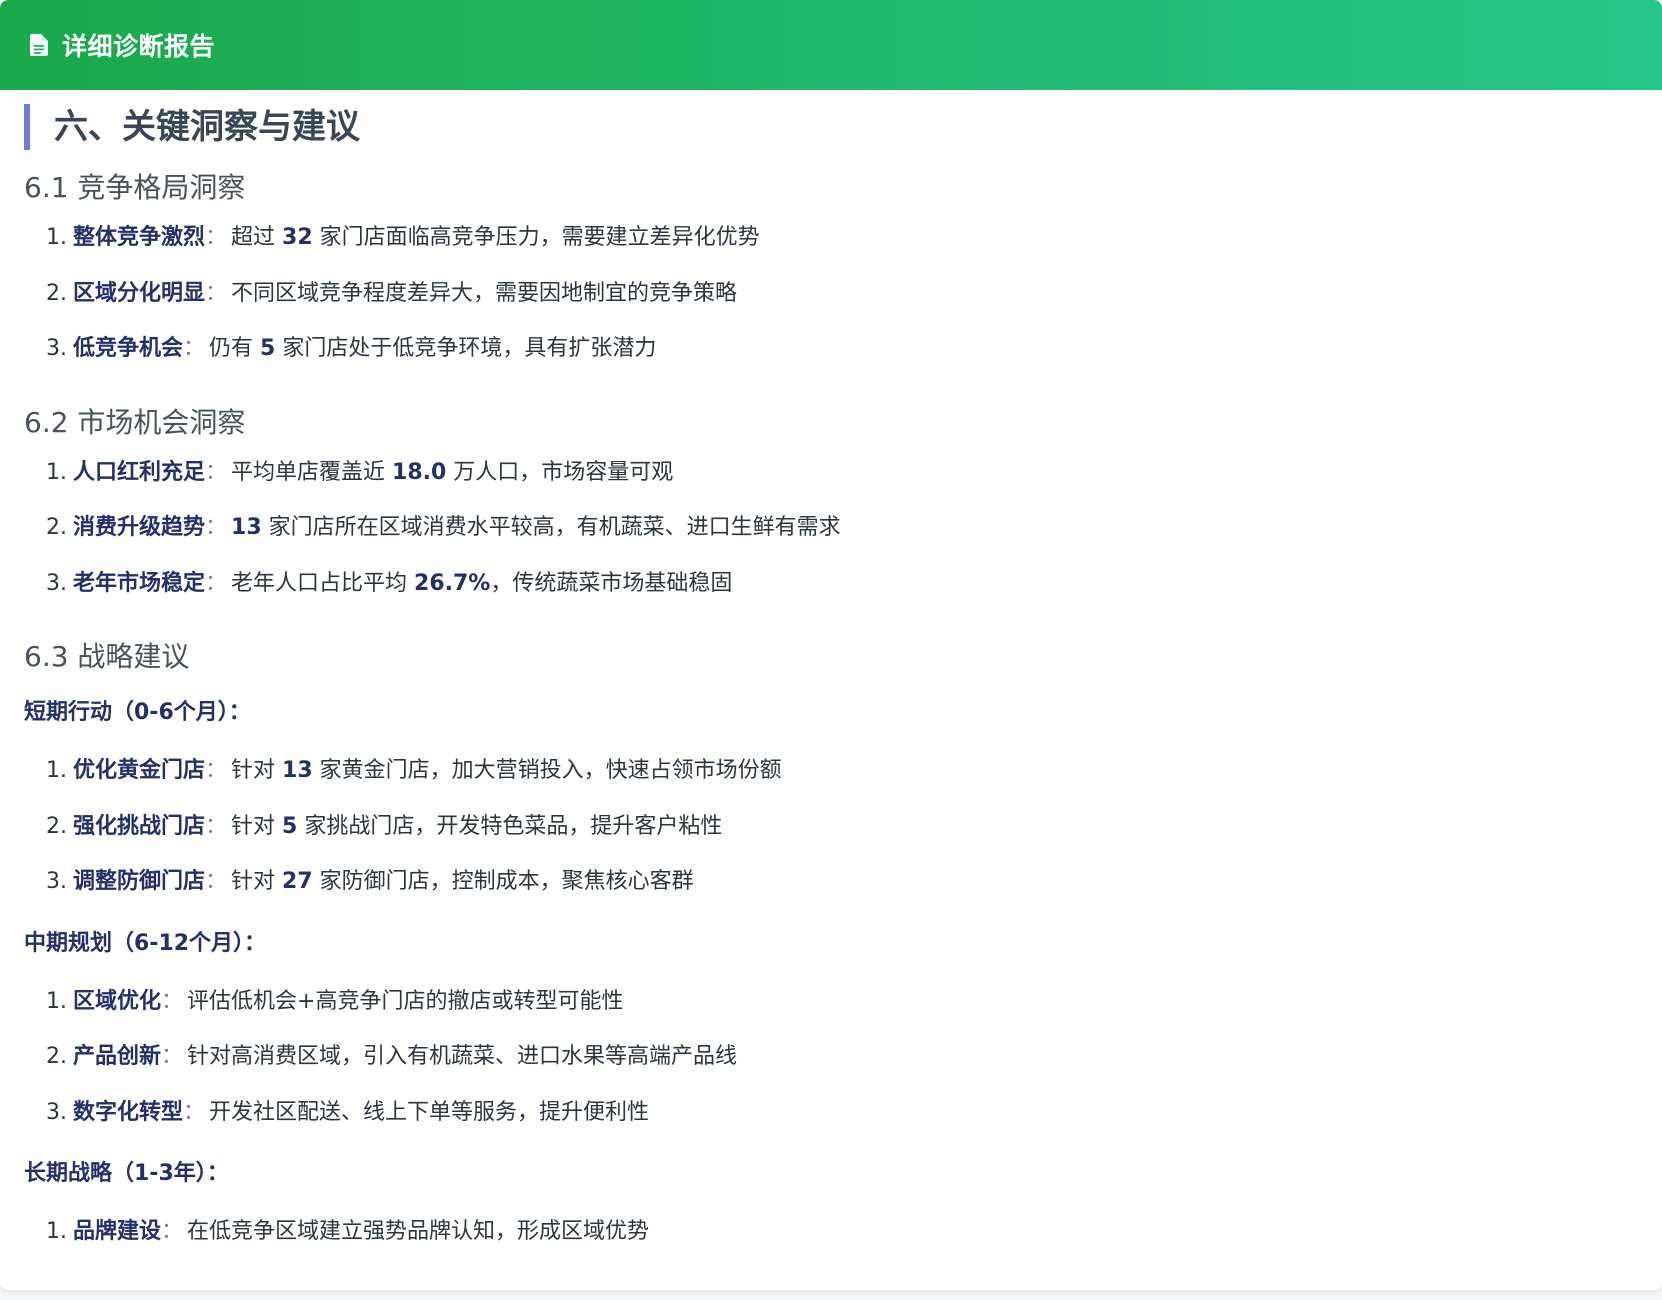  Describe the element at coordinates (466, 348) in the screenshot. I see `item-text: 家门店处于低竞争环境，具有扩张潜力` at that location.